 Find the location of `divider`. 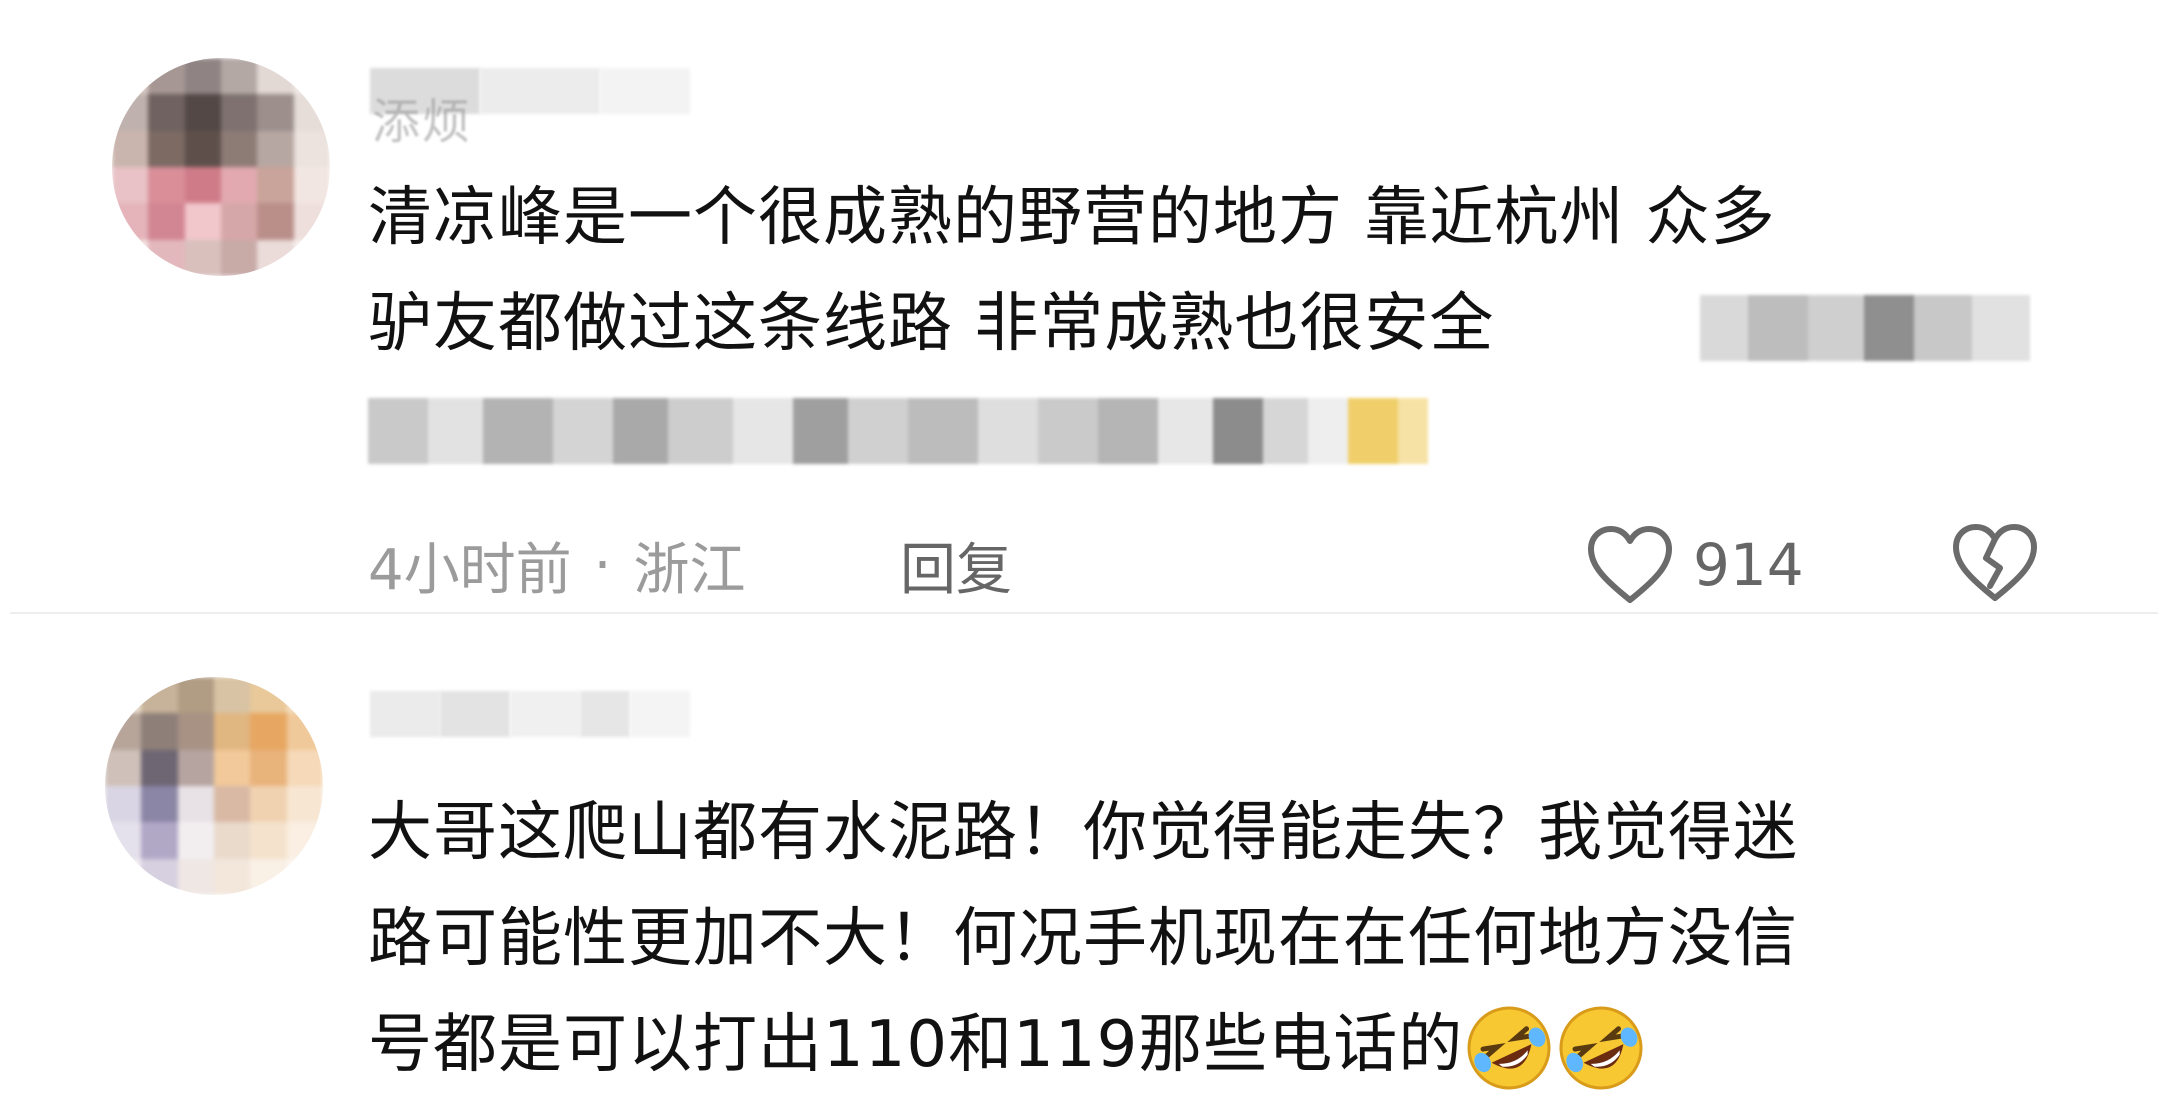

divider is located at coordinates (1084, 613).